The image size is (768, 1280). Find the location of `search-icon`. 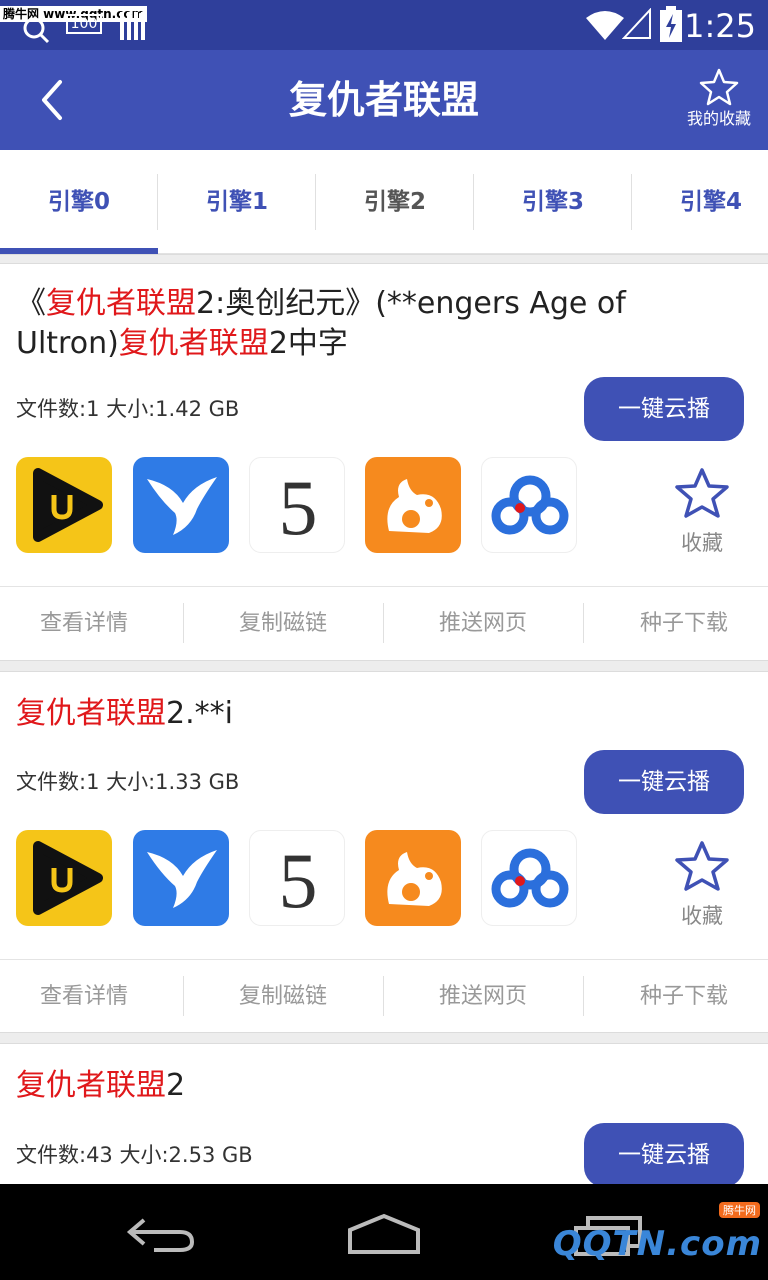

search-icon is located at coordinates (36, 32).